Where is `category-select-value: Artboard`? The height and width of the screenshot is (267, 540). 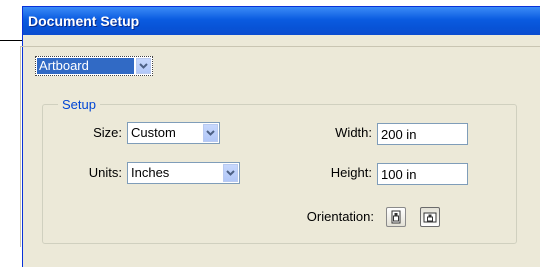 category-select-value: Artboard is located at coordinates (85, 66).